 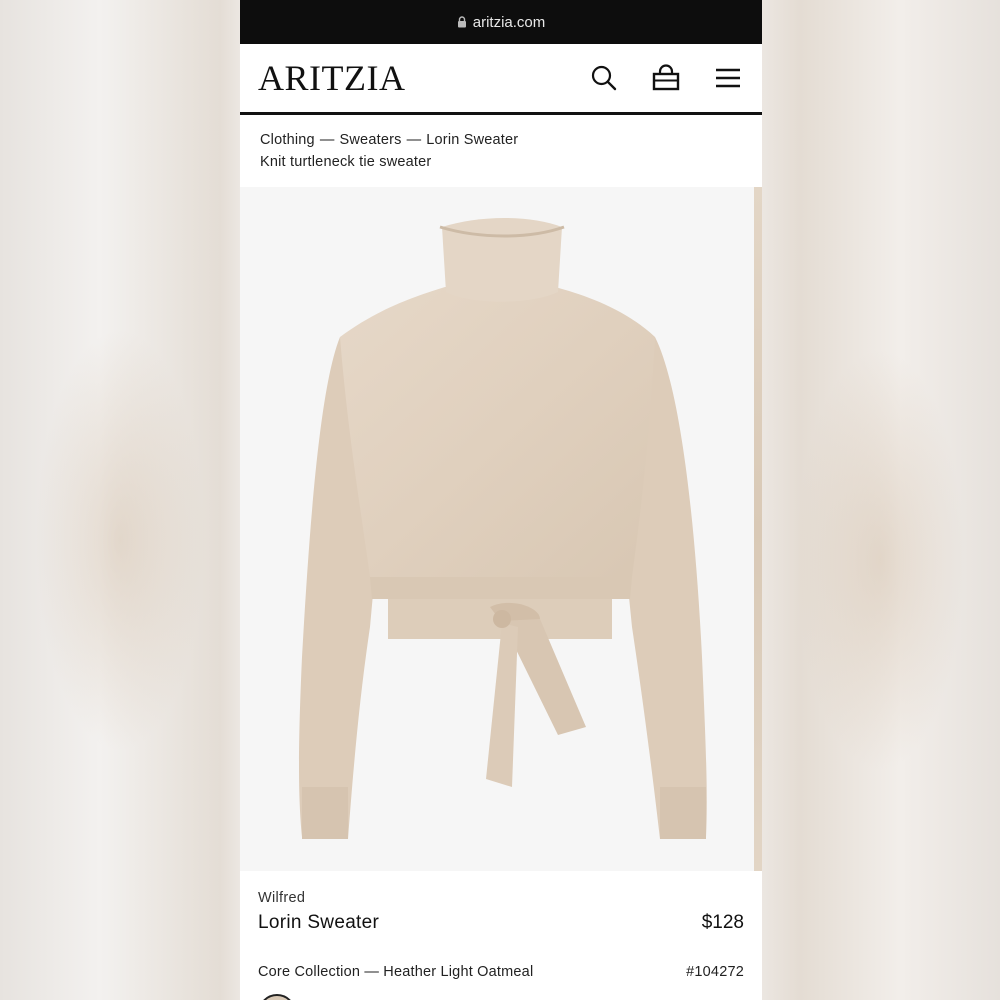 What do you see at coordinates (331, 78) in the screenshot?
I see `brand-logo: ARITZIA` at bounding box center [331, 78].